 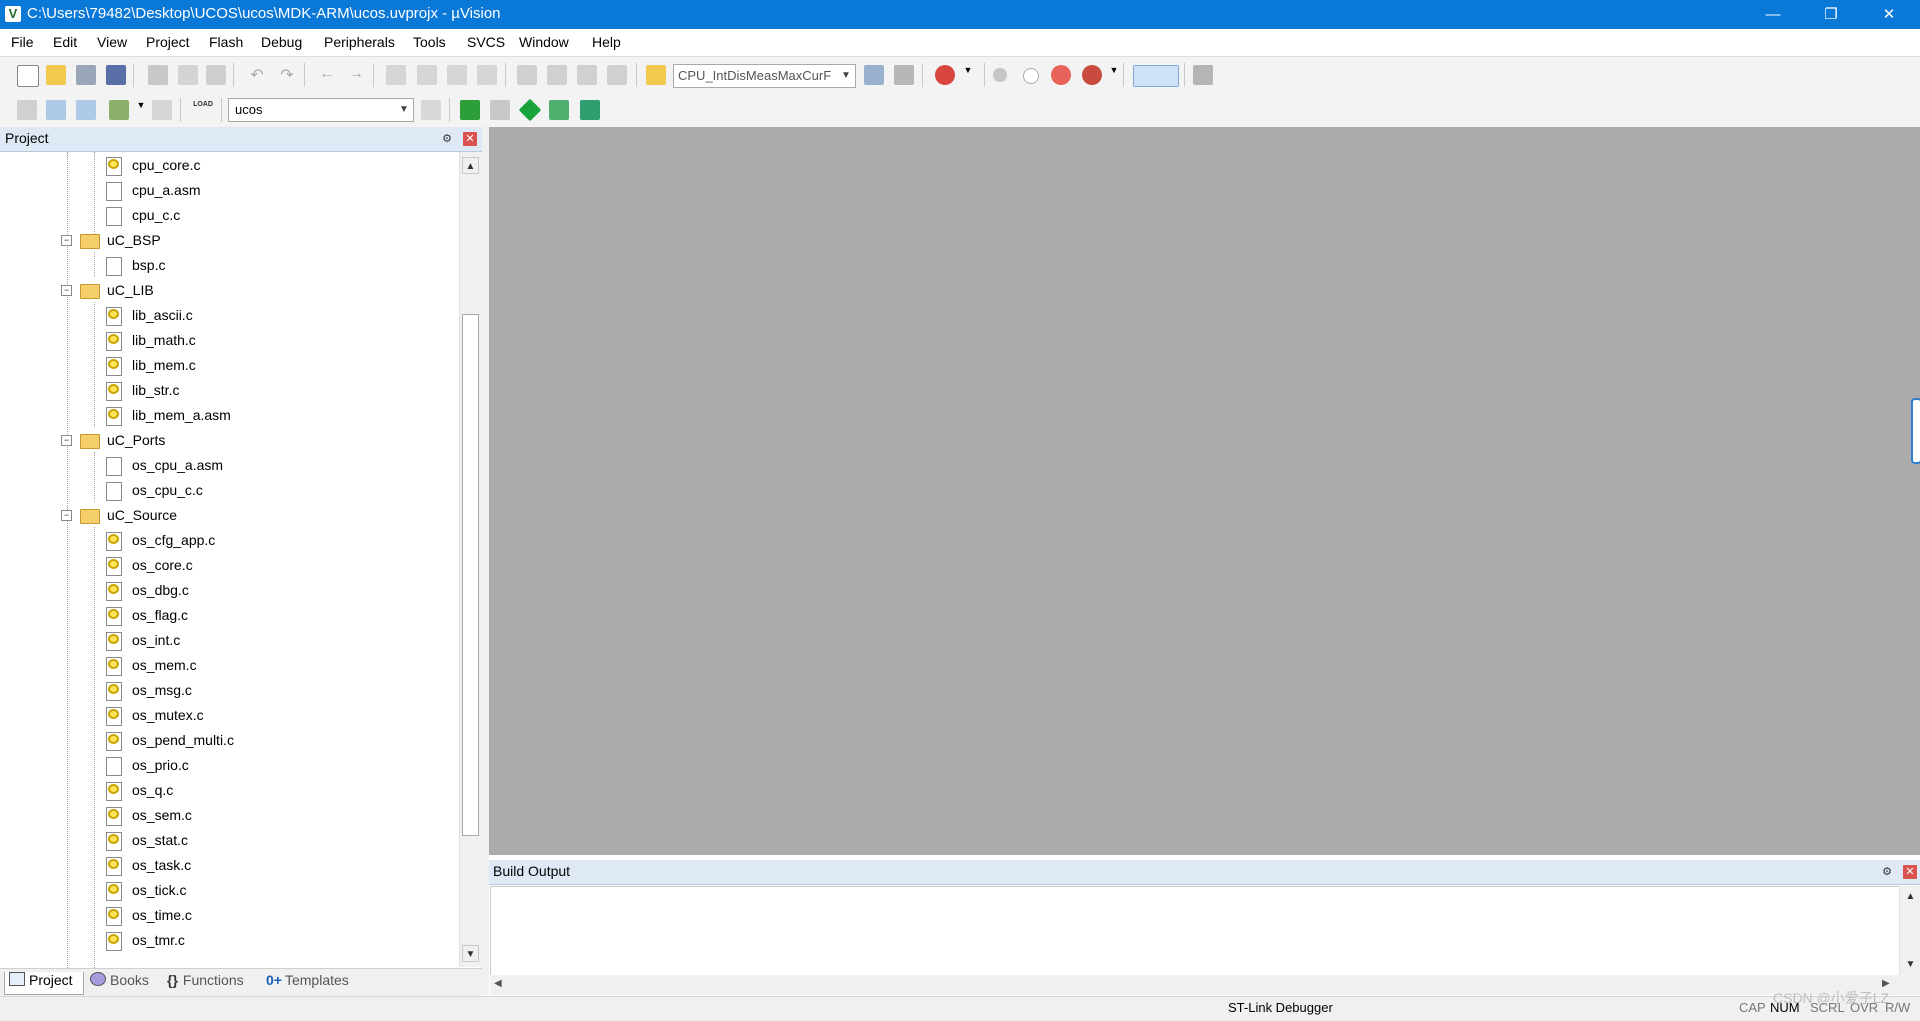 I want to click on menu-peripherals: Peripherals, so click(x=359, y=42).